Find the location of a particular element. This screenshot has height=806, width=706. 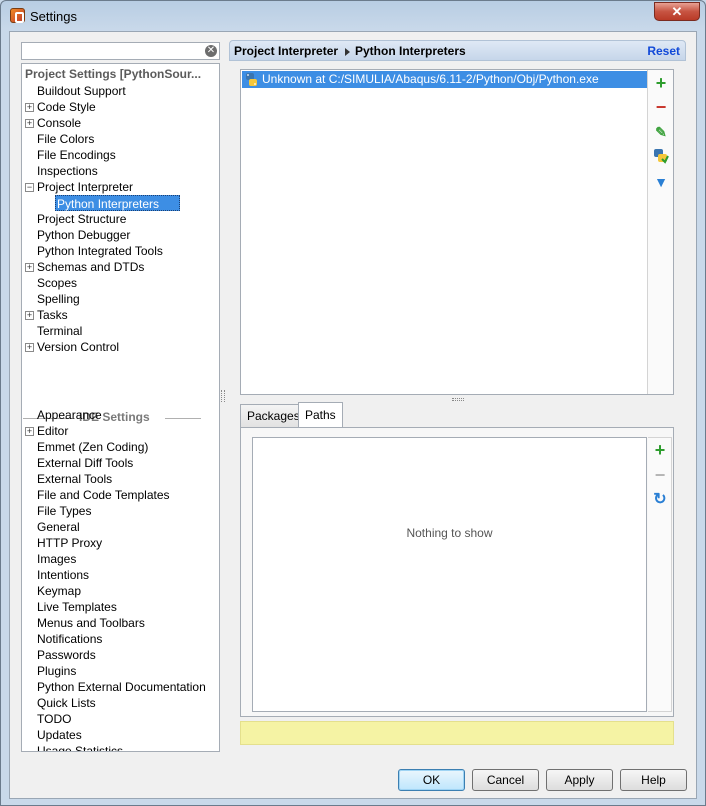

help-button: Help is located at coordinates (653, 780).